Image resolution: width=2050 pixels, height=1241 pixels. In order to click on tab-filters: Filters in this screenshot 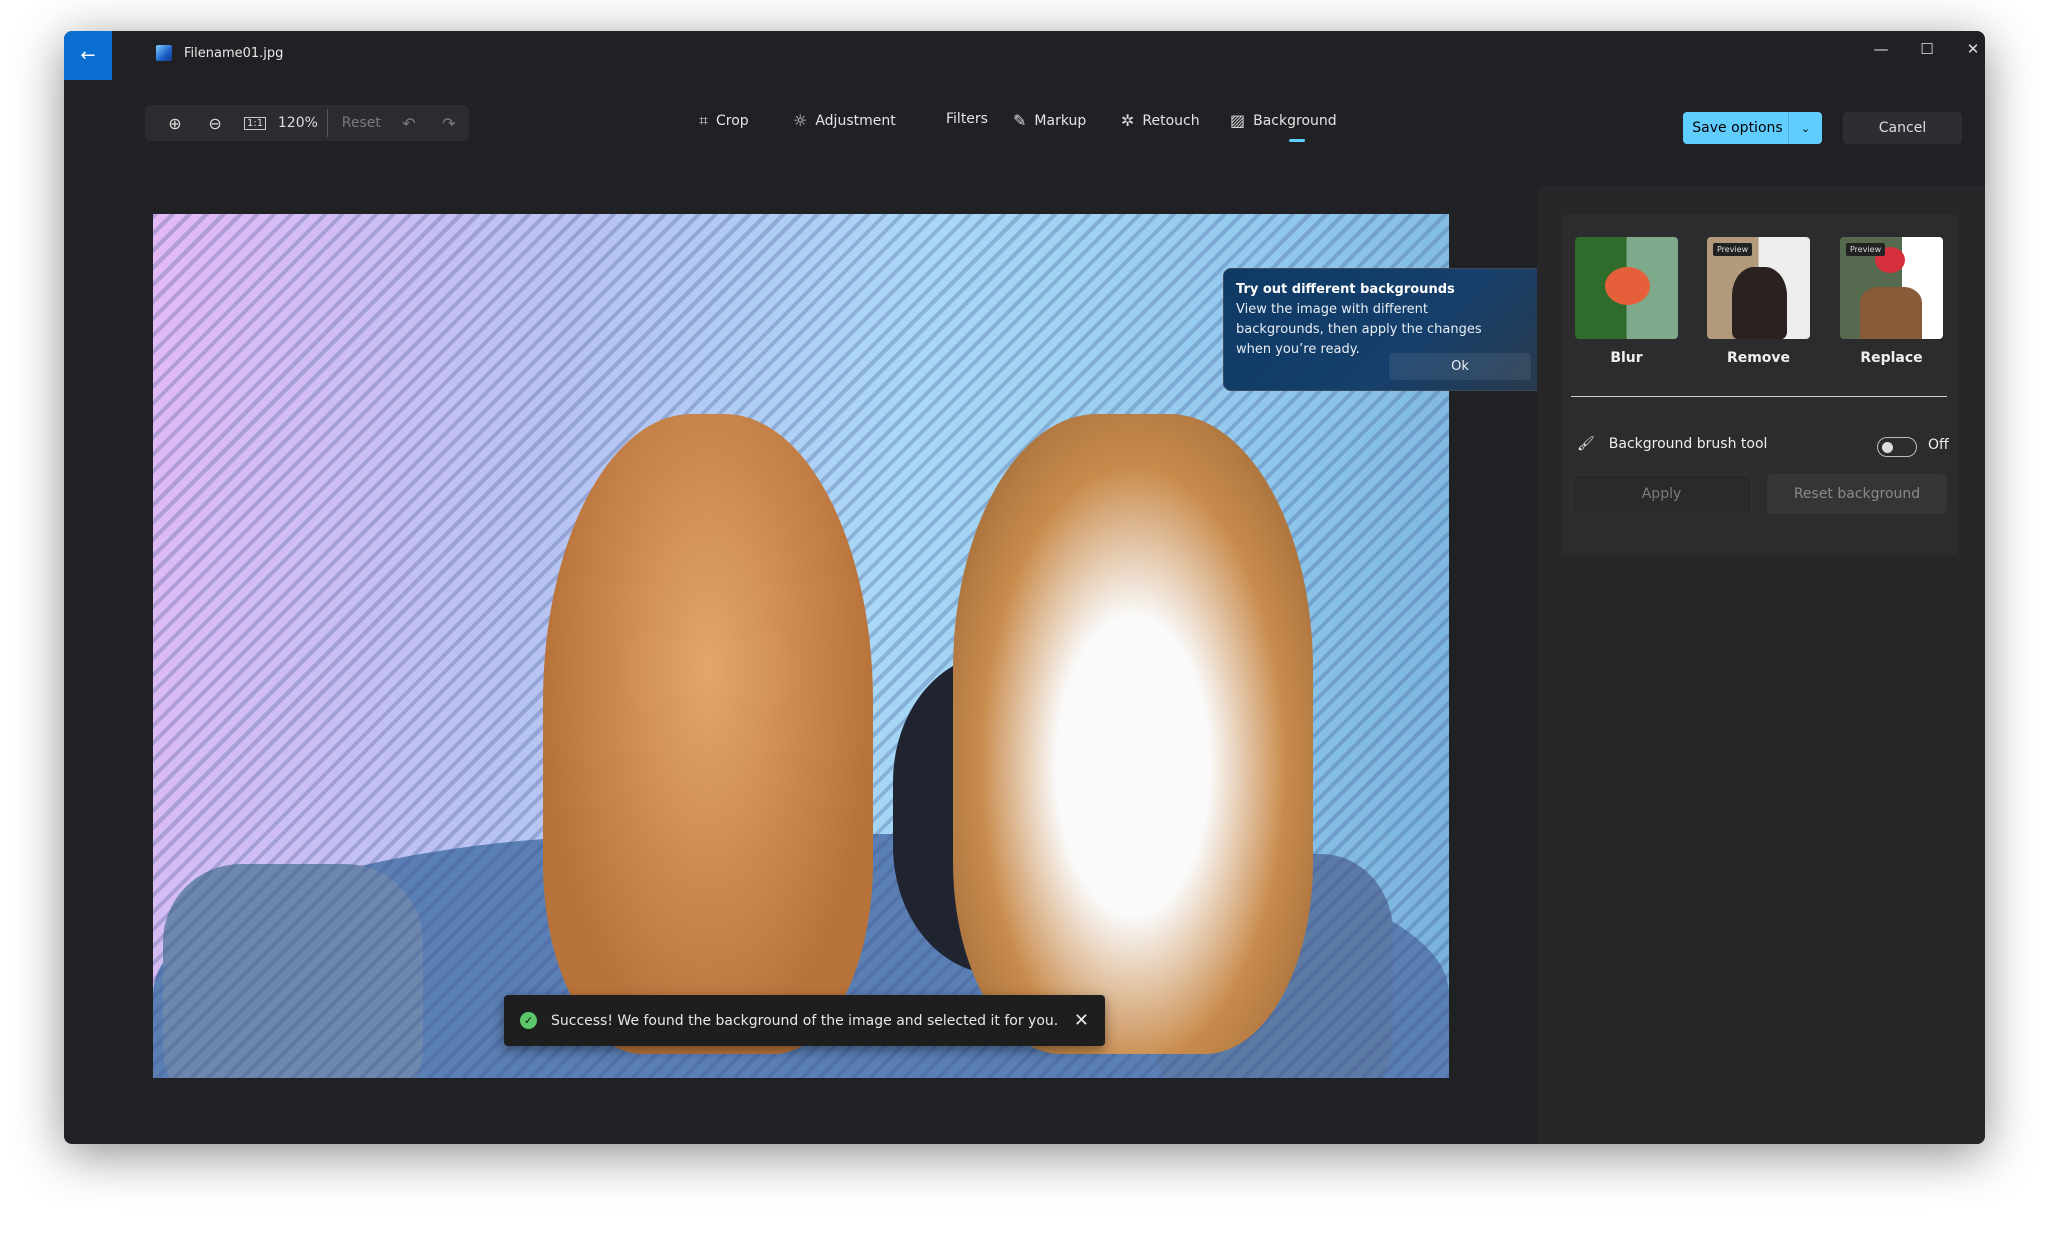, I will do `click(967, 119)`.